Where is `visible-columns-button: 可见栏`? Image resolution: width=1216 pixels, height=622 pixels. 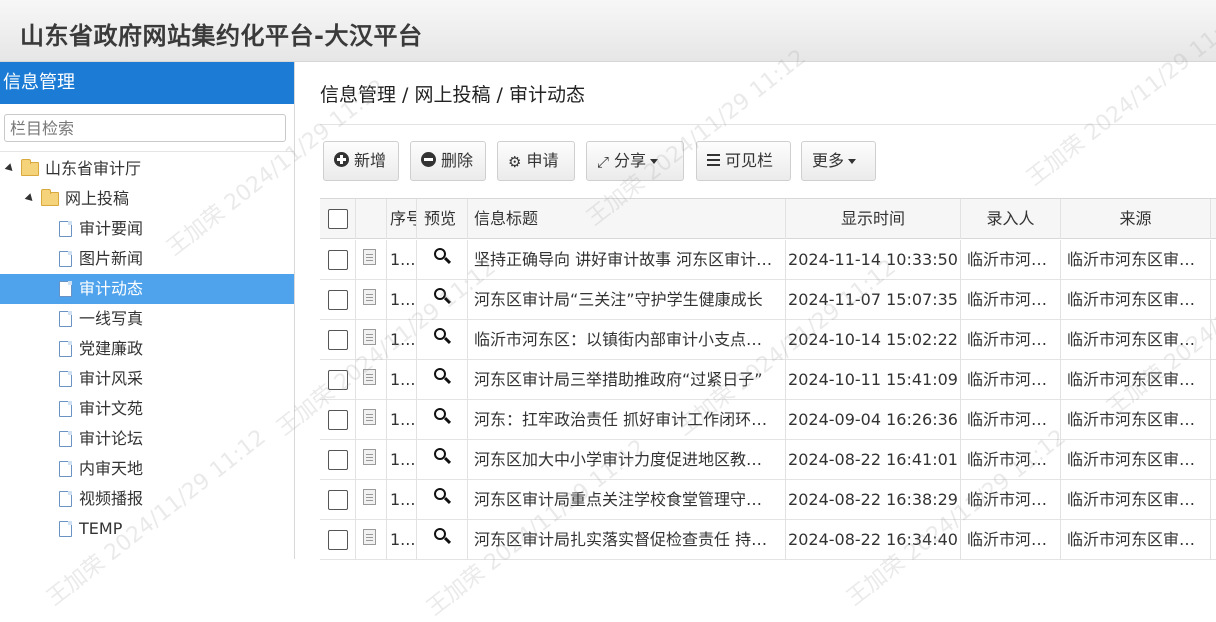 visible-columns-button: 可见栏 is located at coordinates (743, 161).